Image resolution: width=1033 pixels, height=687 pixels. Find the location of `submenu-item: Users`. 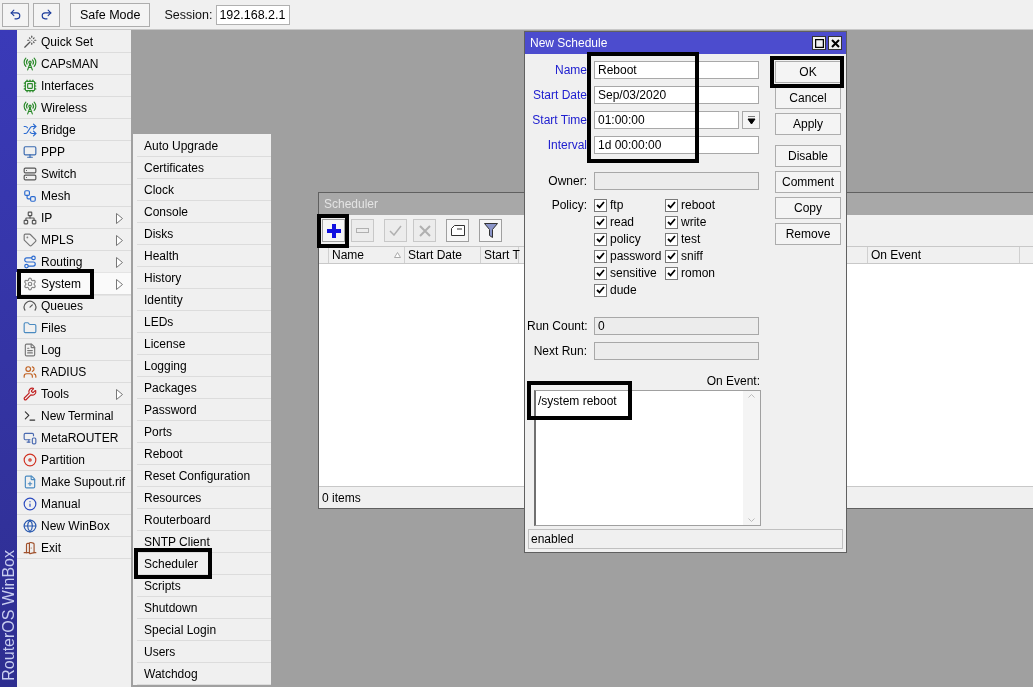

submenu-item: Users is located at coordinates (204, 652).